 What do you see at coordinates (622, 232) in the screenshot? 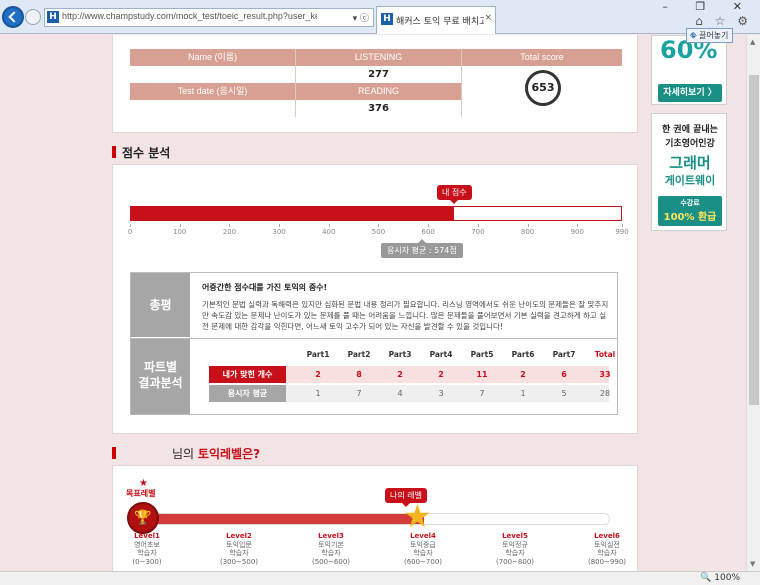
I see `tick-label: 990` at bounding box center [622, 232].